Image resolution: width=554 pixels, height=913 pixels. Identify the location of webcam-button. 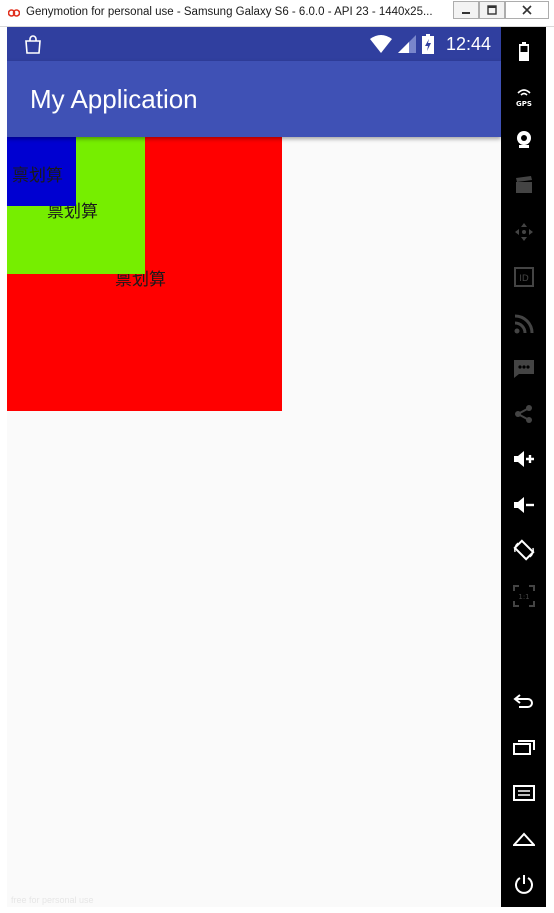
(523, 140).